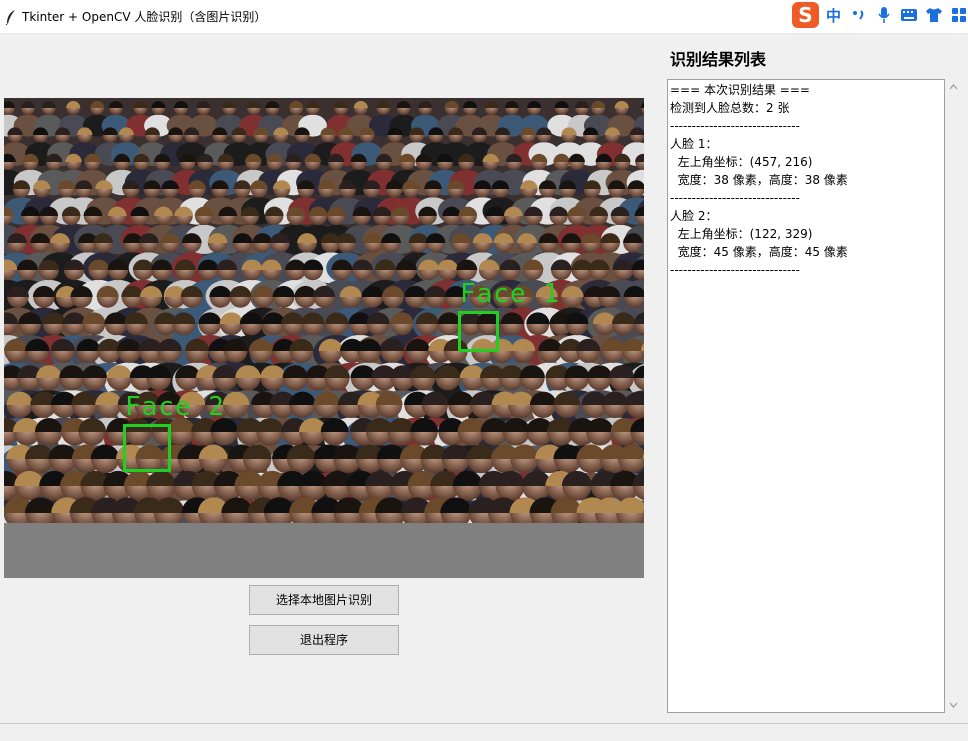 The height and width of the screenshot is (741, 968). What do you see at coordinates (958, 15) in the screenshot?
I see `apps-grid-icon` at bounding box center [958, 15].